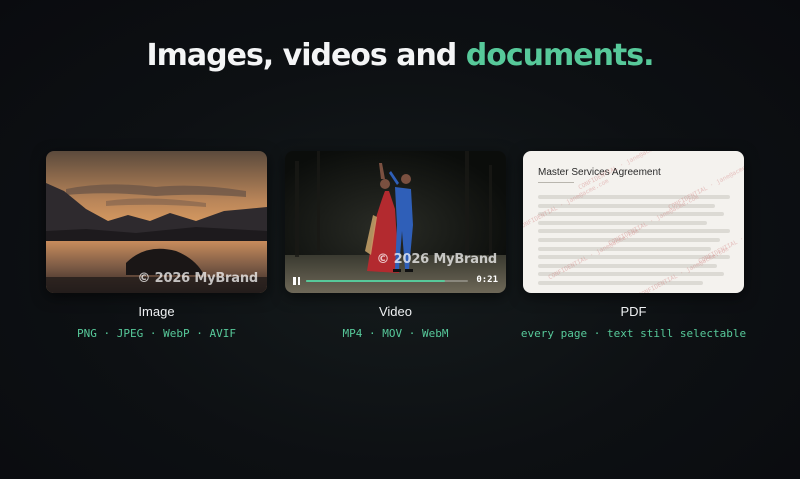  What do you see at coordinates (633, 311) in the screenshot?
I see `pdf-caption: PDF` at bounding box center [633, 311].